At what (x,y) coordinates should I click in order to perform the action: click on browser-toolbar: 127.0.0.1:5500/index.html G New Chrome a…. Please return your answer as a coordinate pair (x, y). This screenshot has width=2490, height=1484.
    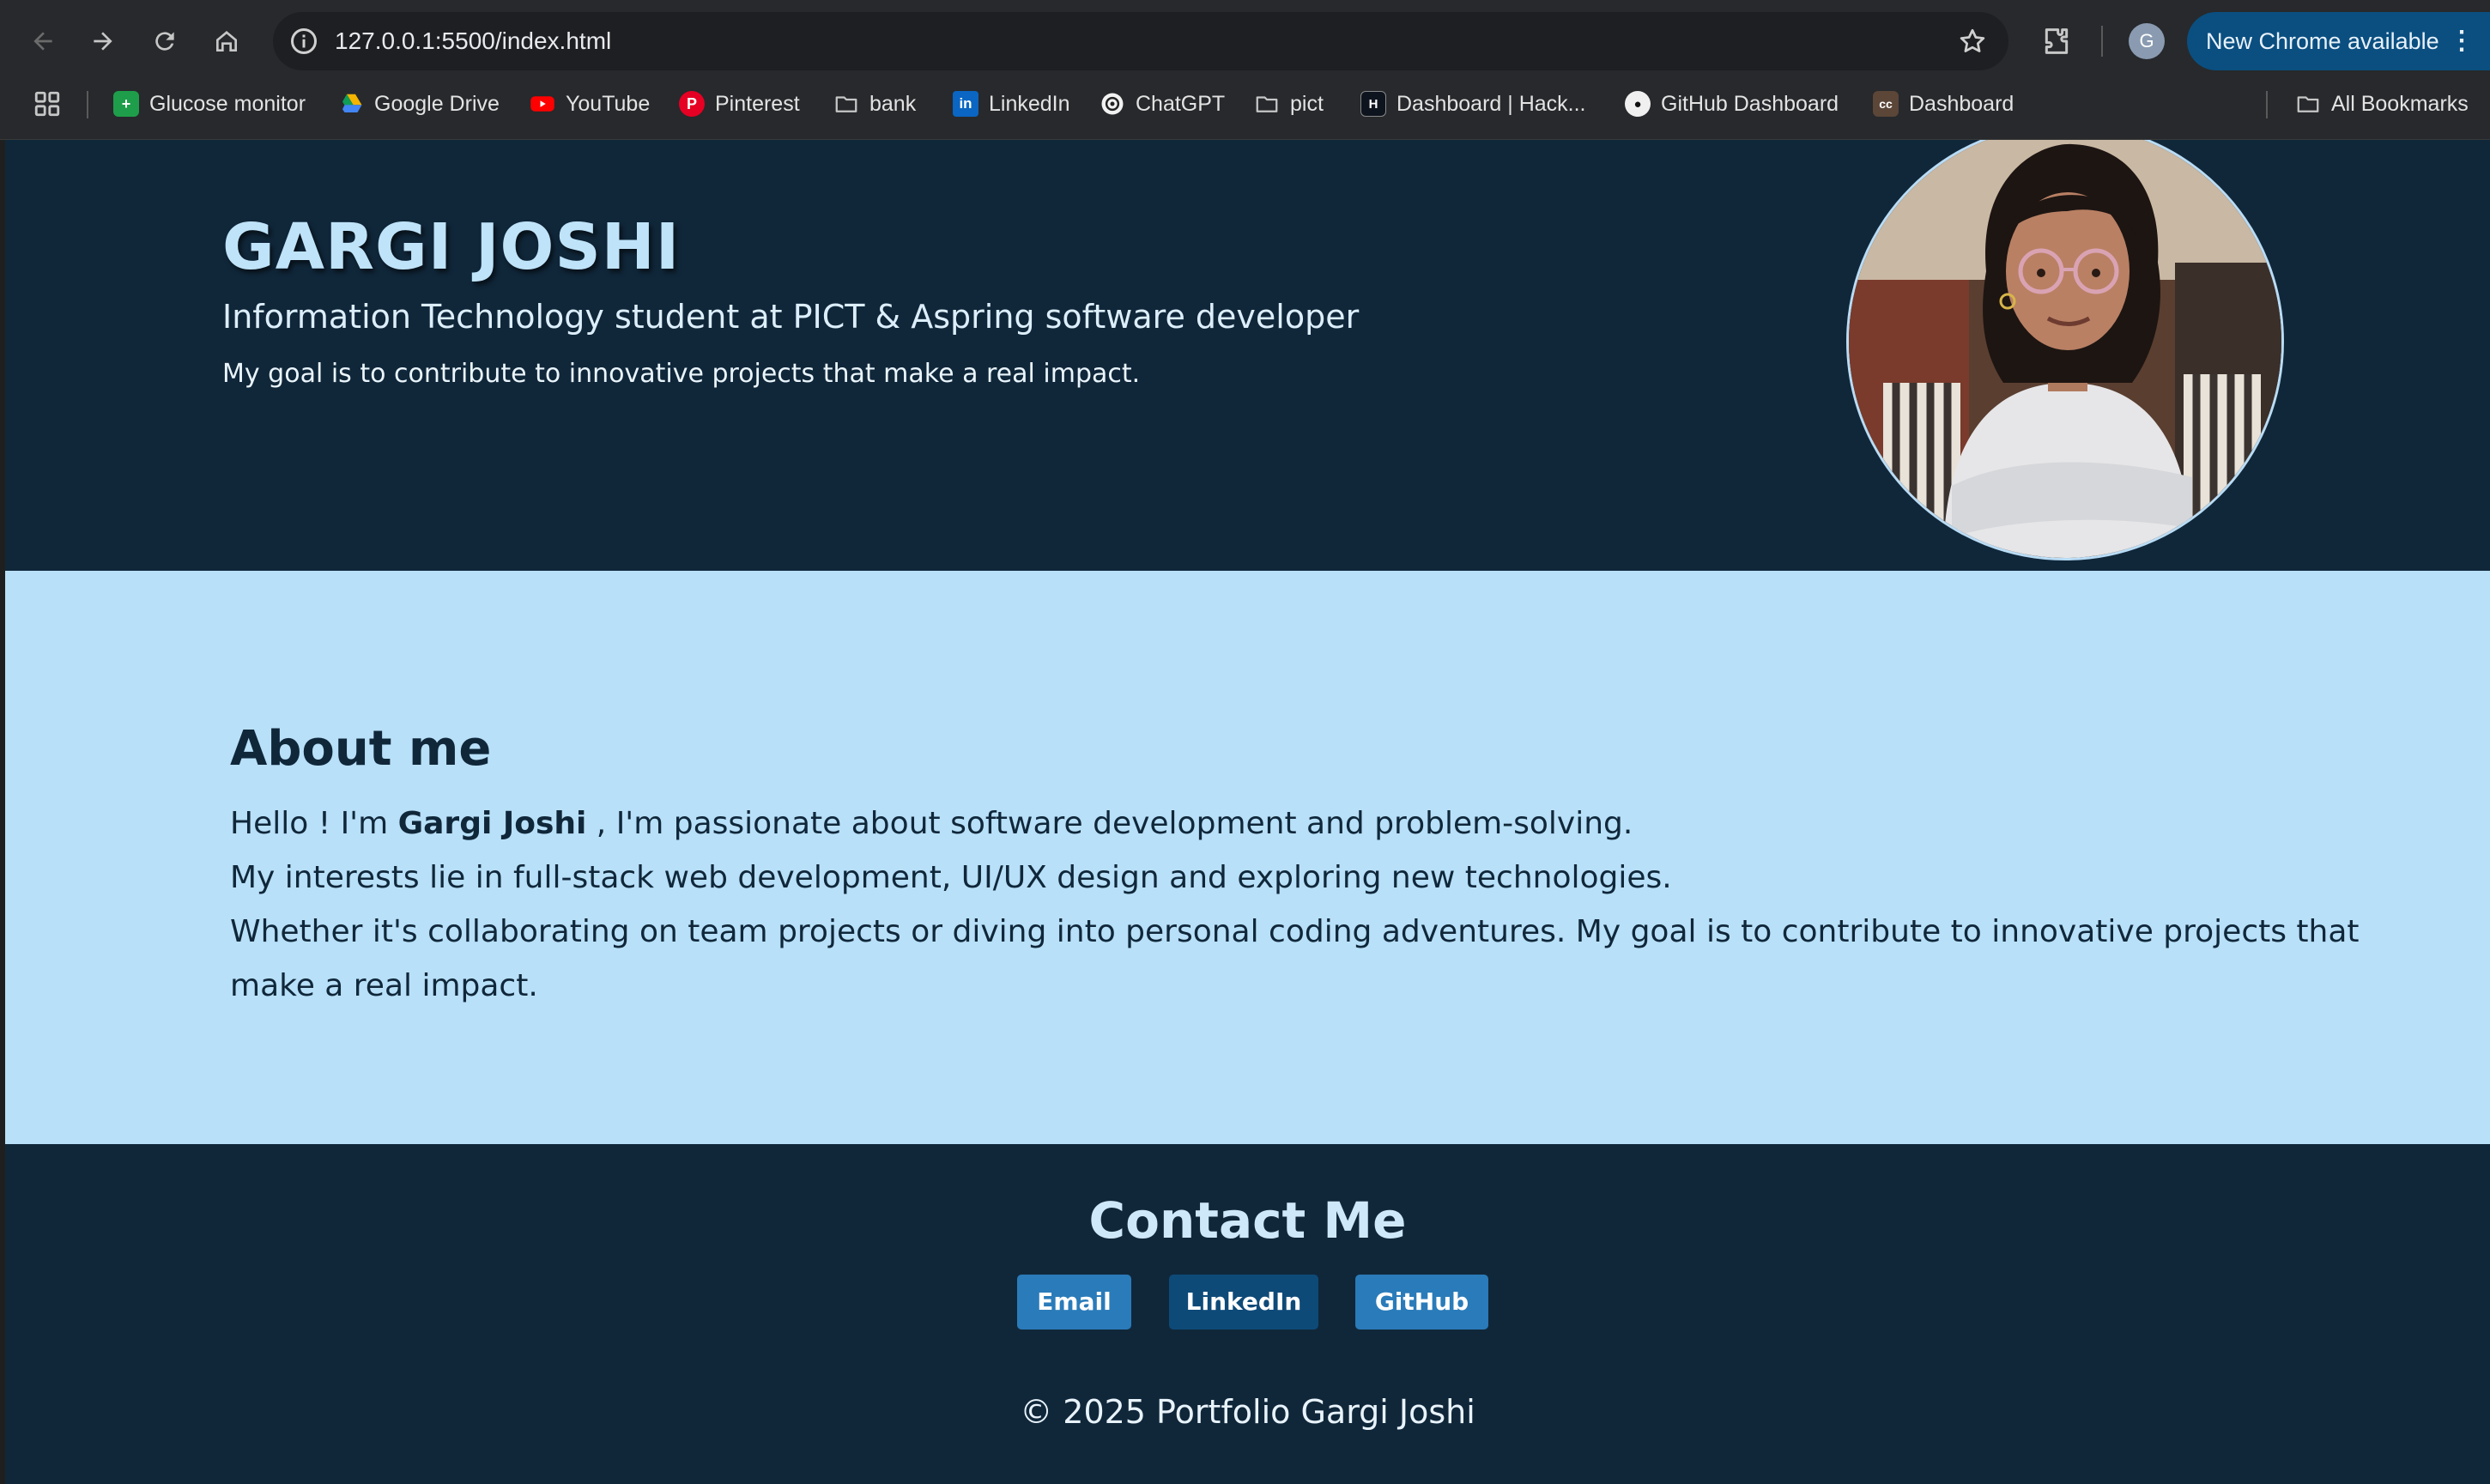
    Looking at the image, I should click on (1245, 41).